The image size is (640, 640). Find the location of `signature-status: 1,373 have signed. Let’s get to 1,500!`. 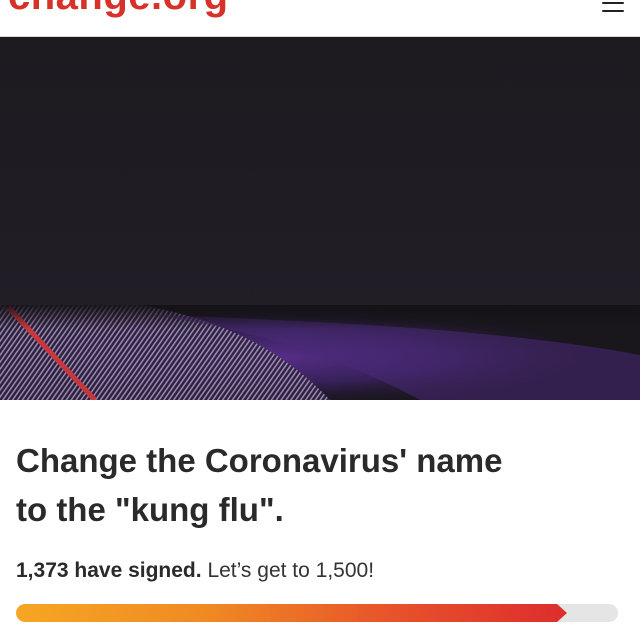

signature-status: 1,373 have signed. Let’s get to 1,500! is located at coordinates (195, 571).